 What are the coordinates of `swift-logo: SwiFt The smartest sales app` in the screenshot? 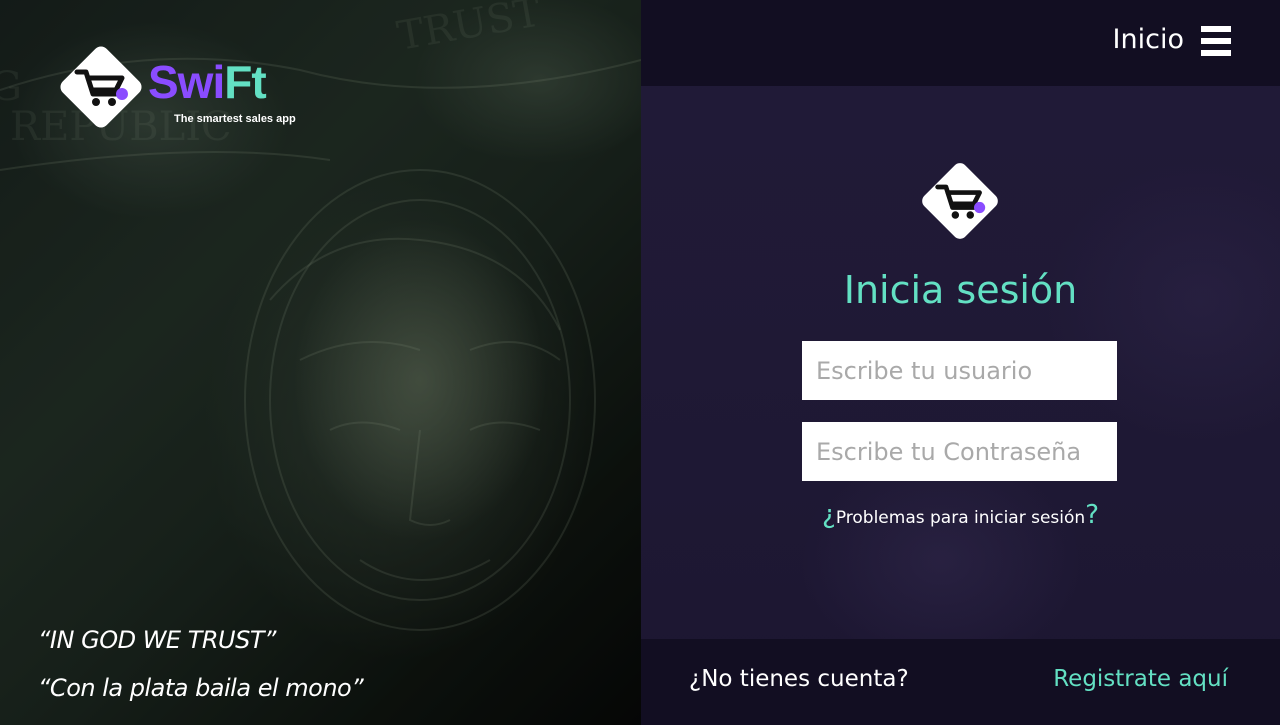 It's located at (181, 87).